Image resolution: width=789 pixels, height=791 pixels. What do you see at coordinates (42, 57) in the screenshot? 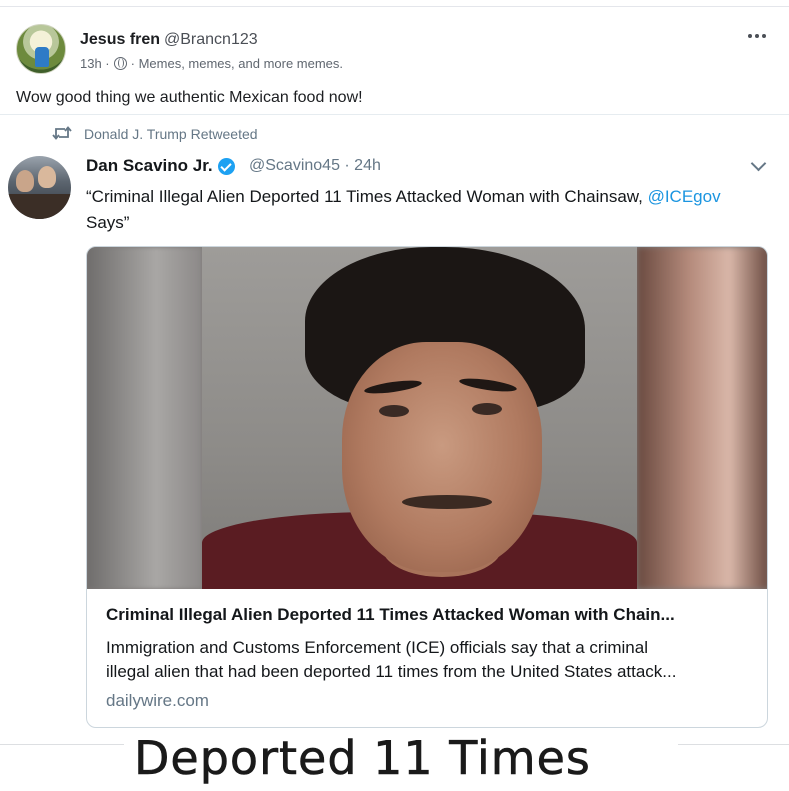
I see `avatar-figure` at bounding box center [42, 57].